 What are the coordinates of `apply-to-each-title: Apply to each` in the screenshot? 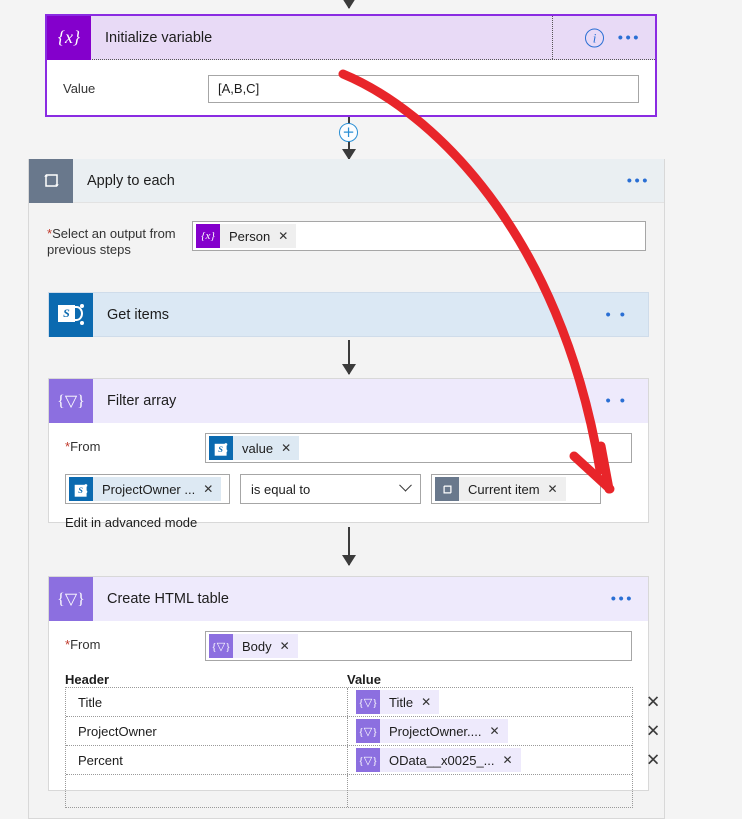 It's located at (131, 180).